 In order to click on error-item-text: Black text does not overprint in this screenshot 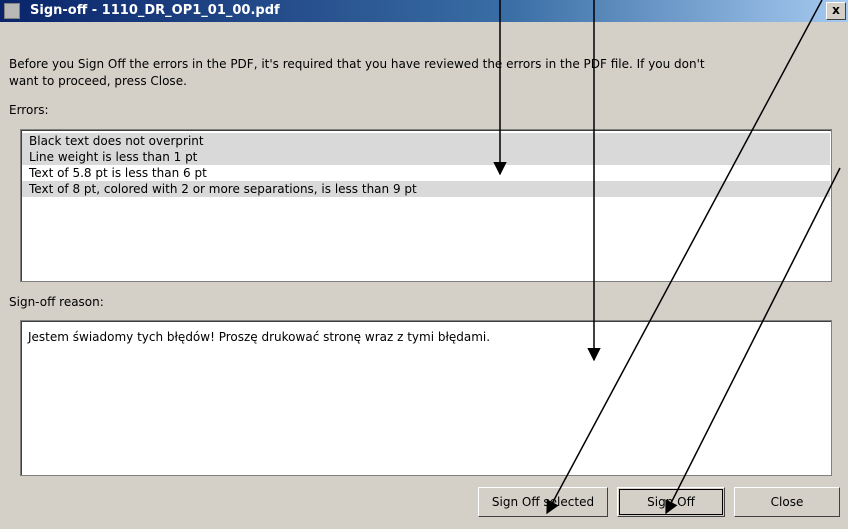, I will do `click(116, 141)`.